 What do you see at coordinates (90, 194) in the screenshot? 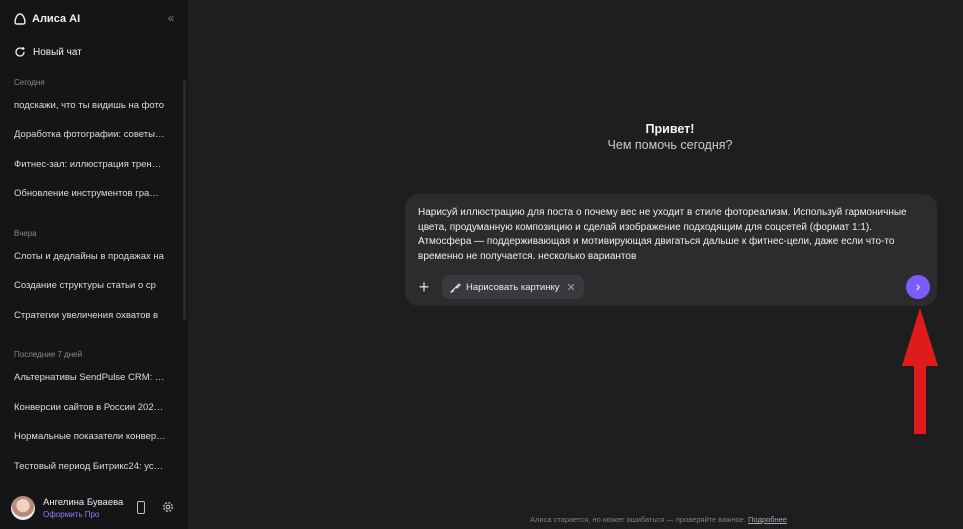
I see `chat-item: Обновление инструментов графики` at bounding box center [90, 194].